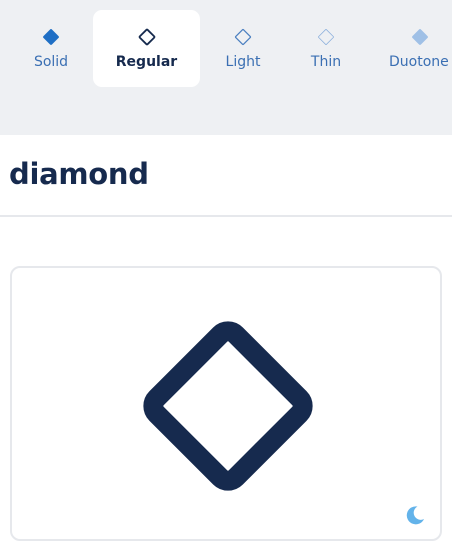 The image size is (452, 552). Describe the element at coordinates (51, 37) in the screenshot. I see `diamond-solid-icon` at that location.